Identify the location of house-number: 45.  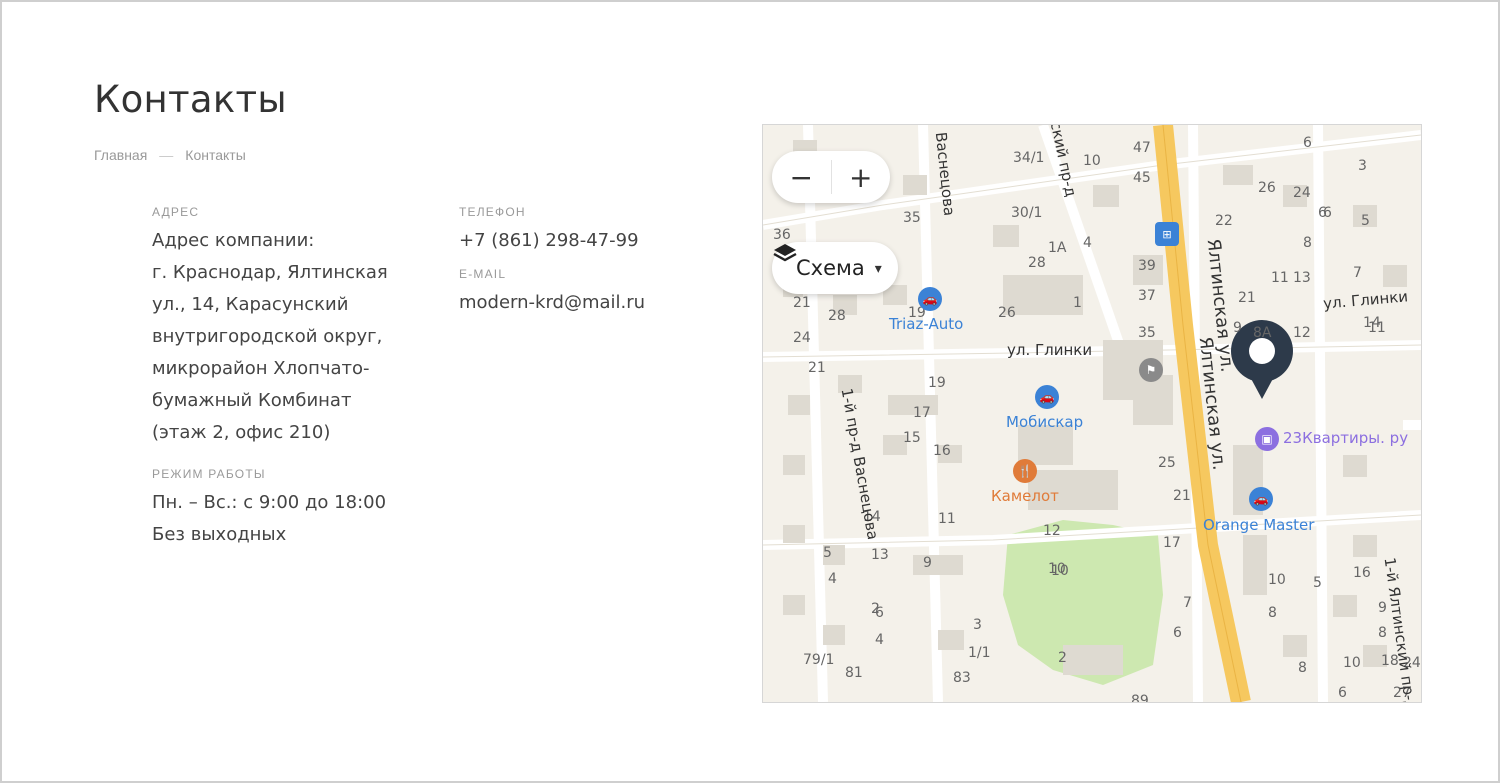
(1142, 178).